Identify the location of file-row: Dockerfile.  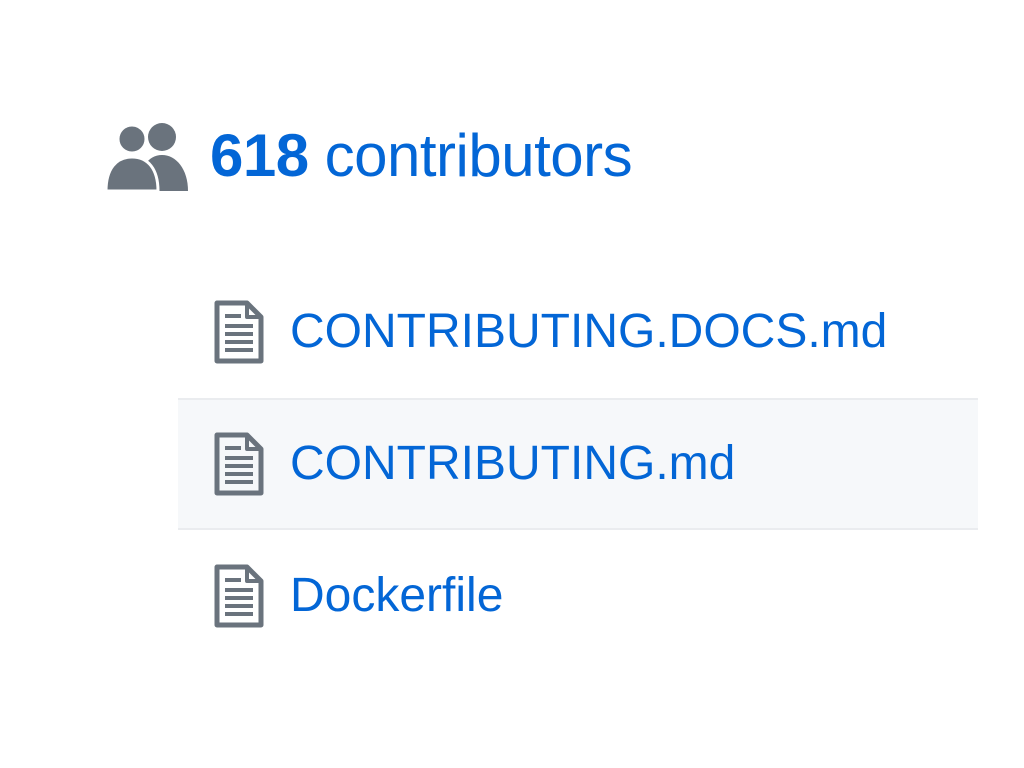
(578, 596).